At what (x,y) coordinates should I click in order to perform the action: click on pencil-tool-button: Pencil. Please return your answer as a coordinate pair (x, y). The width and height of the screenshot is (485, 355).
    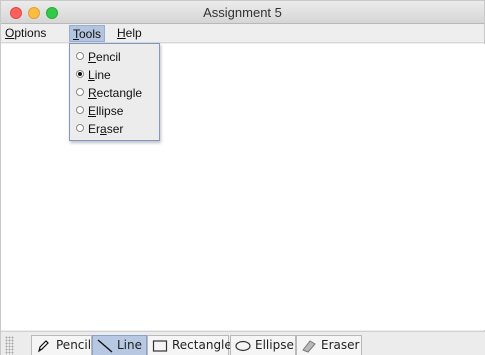
    Looking at the image, I should click on (61, 345).